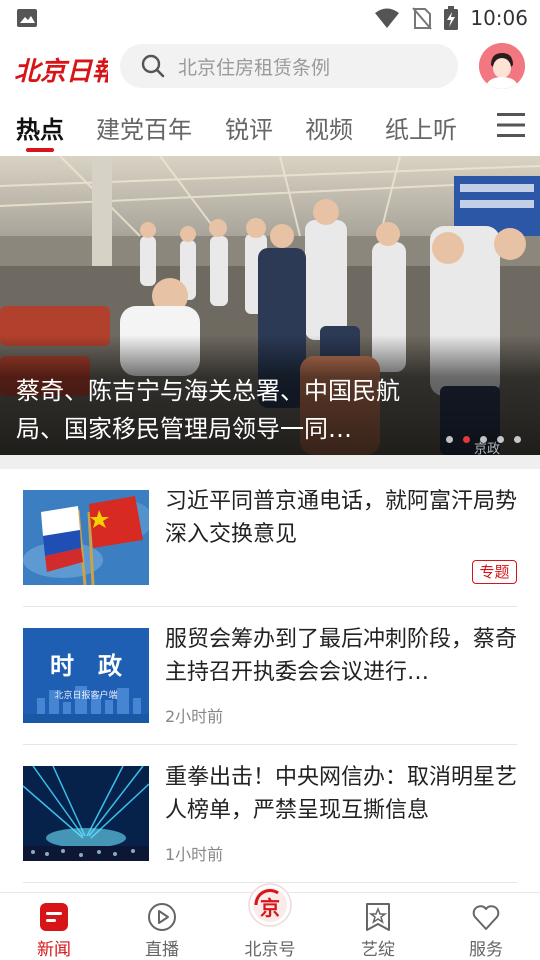 The height and width of the screenshot is (960, 540). I want to click on news-item: 重拳出击！中央网信办：取消明星艺人榜单，严禁呈现互撕信息 1小时前, so click(270, 814).